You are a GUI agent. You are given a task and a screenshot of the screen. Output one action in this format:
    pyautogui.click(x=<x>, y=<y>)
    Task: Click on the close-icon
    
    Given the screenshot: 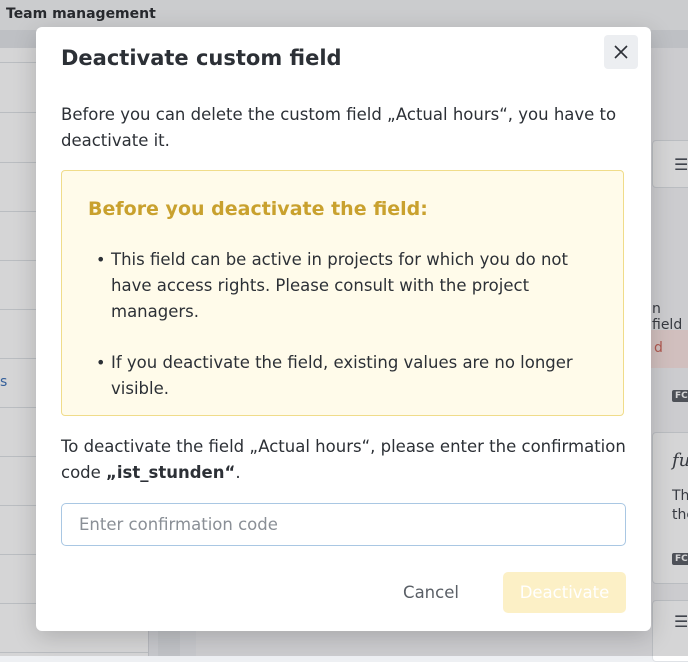 What is the action you would take?
    pyautogui.click(x=621, y=52)
    